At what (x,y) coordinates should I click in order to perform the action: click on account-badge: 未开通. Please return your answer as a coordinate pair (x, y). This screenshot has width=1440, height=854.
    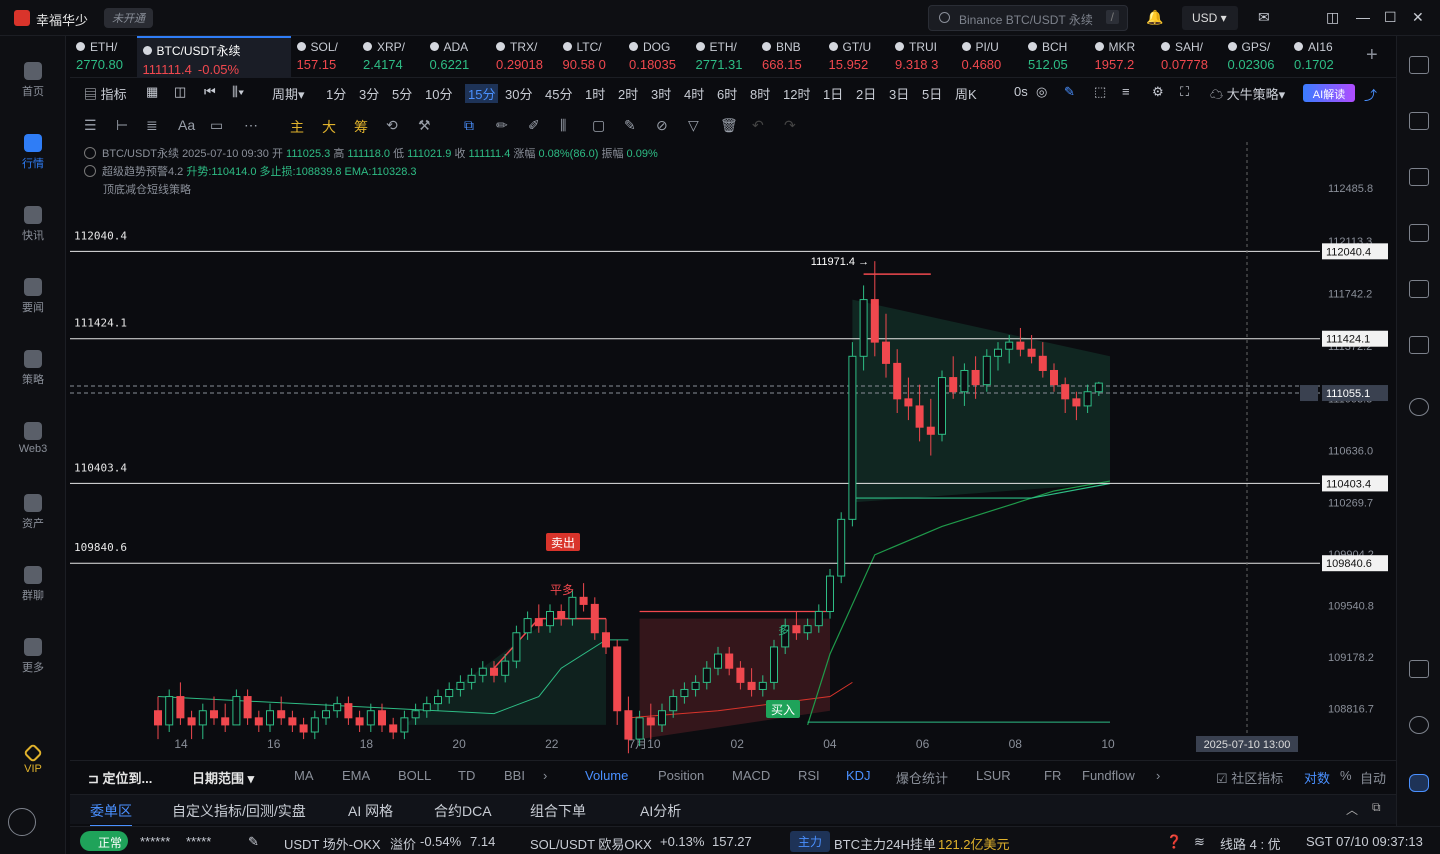
    Looking at the image, I should click on (128, 18).